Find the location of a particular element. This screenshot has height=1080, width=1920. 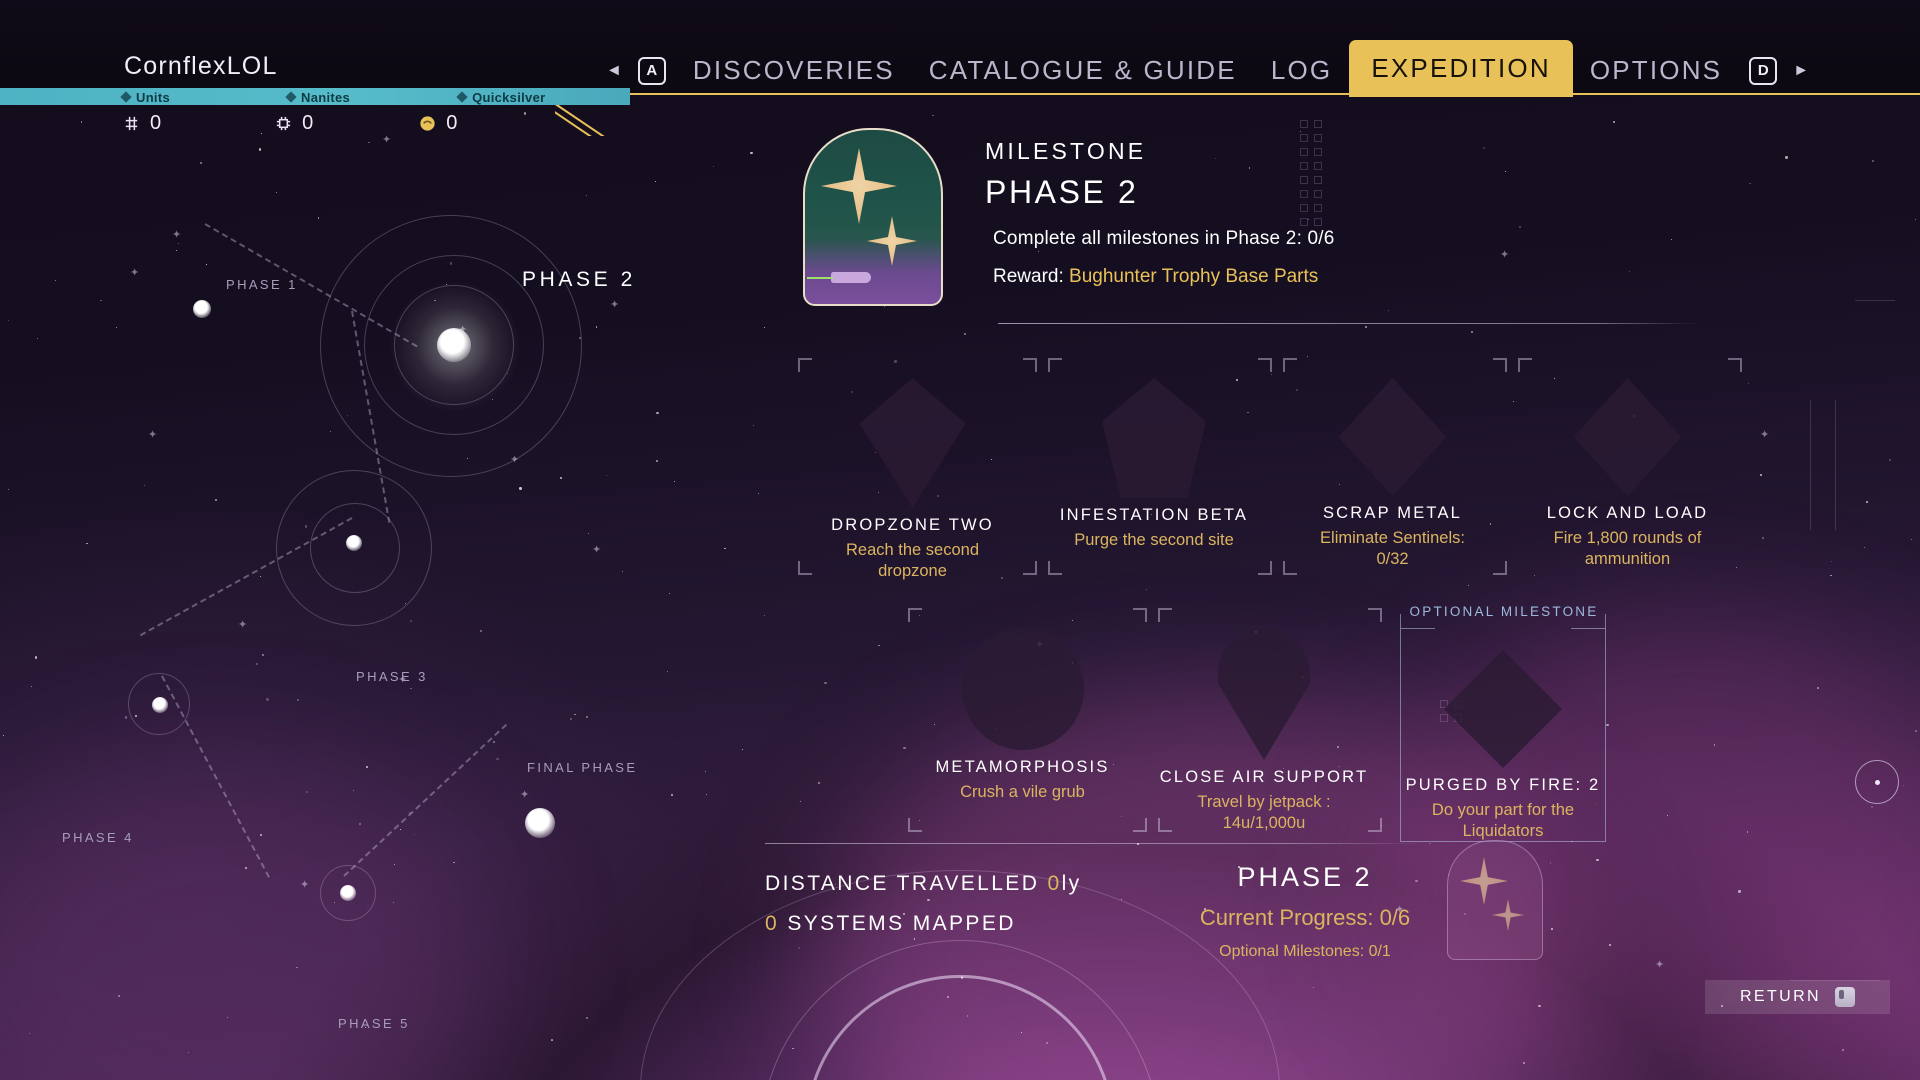

milestone-name: CLOSE AIR SUPPORT is located at coordinates (1264, 777).